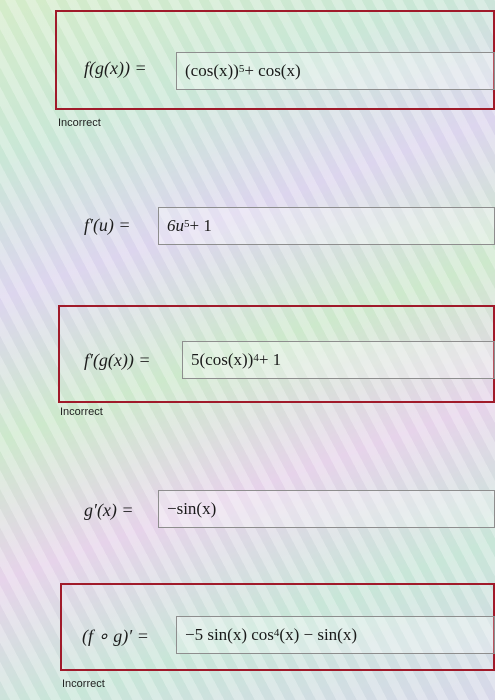 The height and width of the screenshot is (700, 495). I want to click on input-fog-prime: −5 sin(x) cos 4 (x) − sin(x), so click(335, 635).